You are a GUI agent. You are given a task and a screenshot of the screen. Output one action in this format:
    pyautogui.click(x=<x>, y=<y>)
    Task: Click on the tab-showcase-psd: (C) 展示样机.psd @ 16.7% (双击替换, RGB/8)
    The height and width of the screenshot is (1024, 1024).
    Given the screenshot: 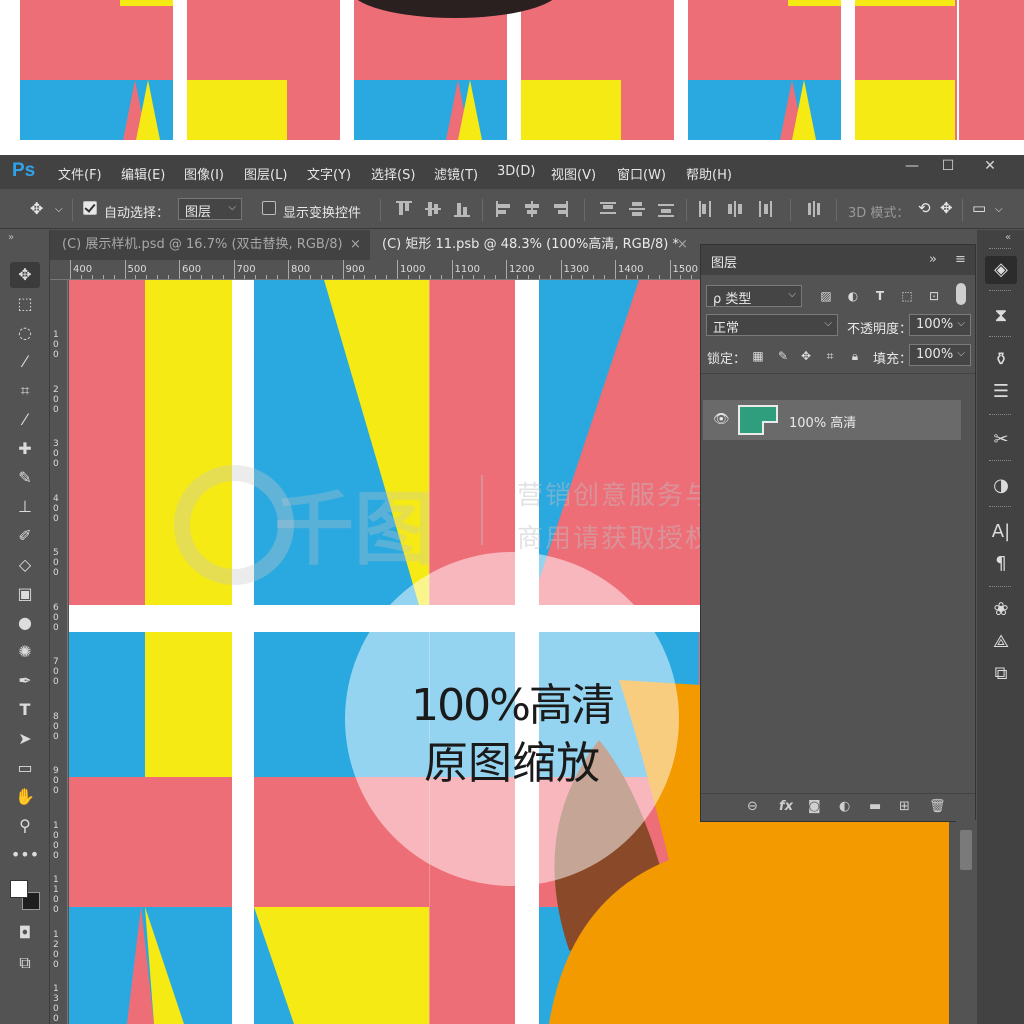 What is the action you would take?
    pyautogui.click(x=209, y=245)
    